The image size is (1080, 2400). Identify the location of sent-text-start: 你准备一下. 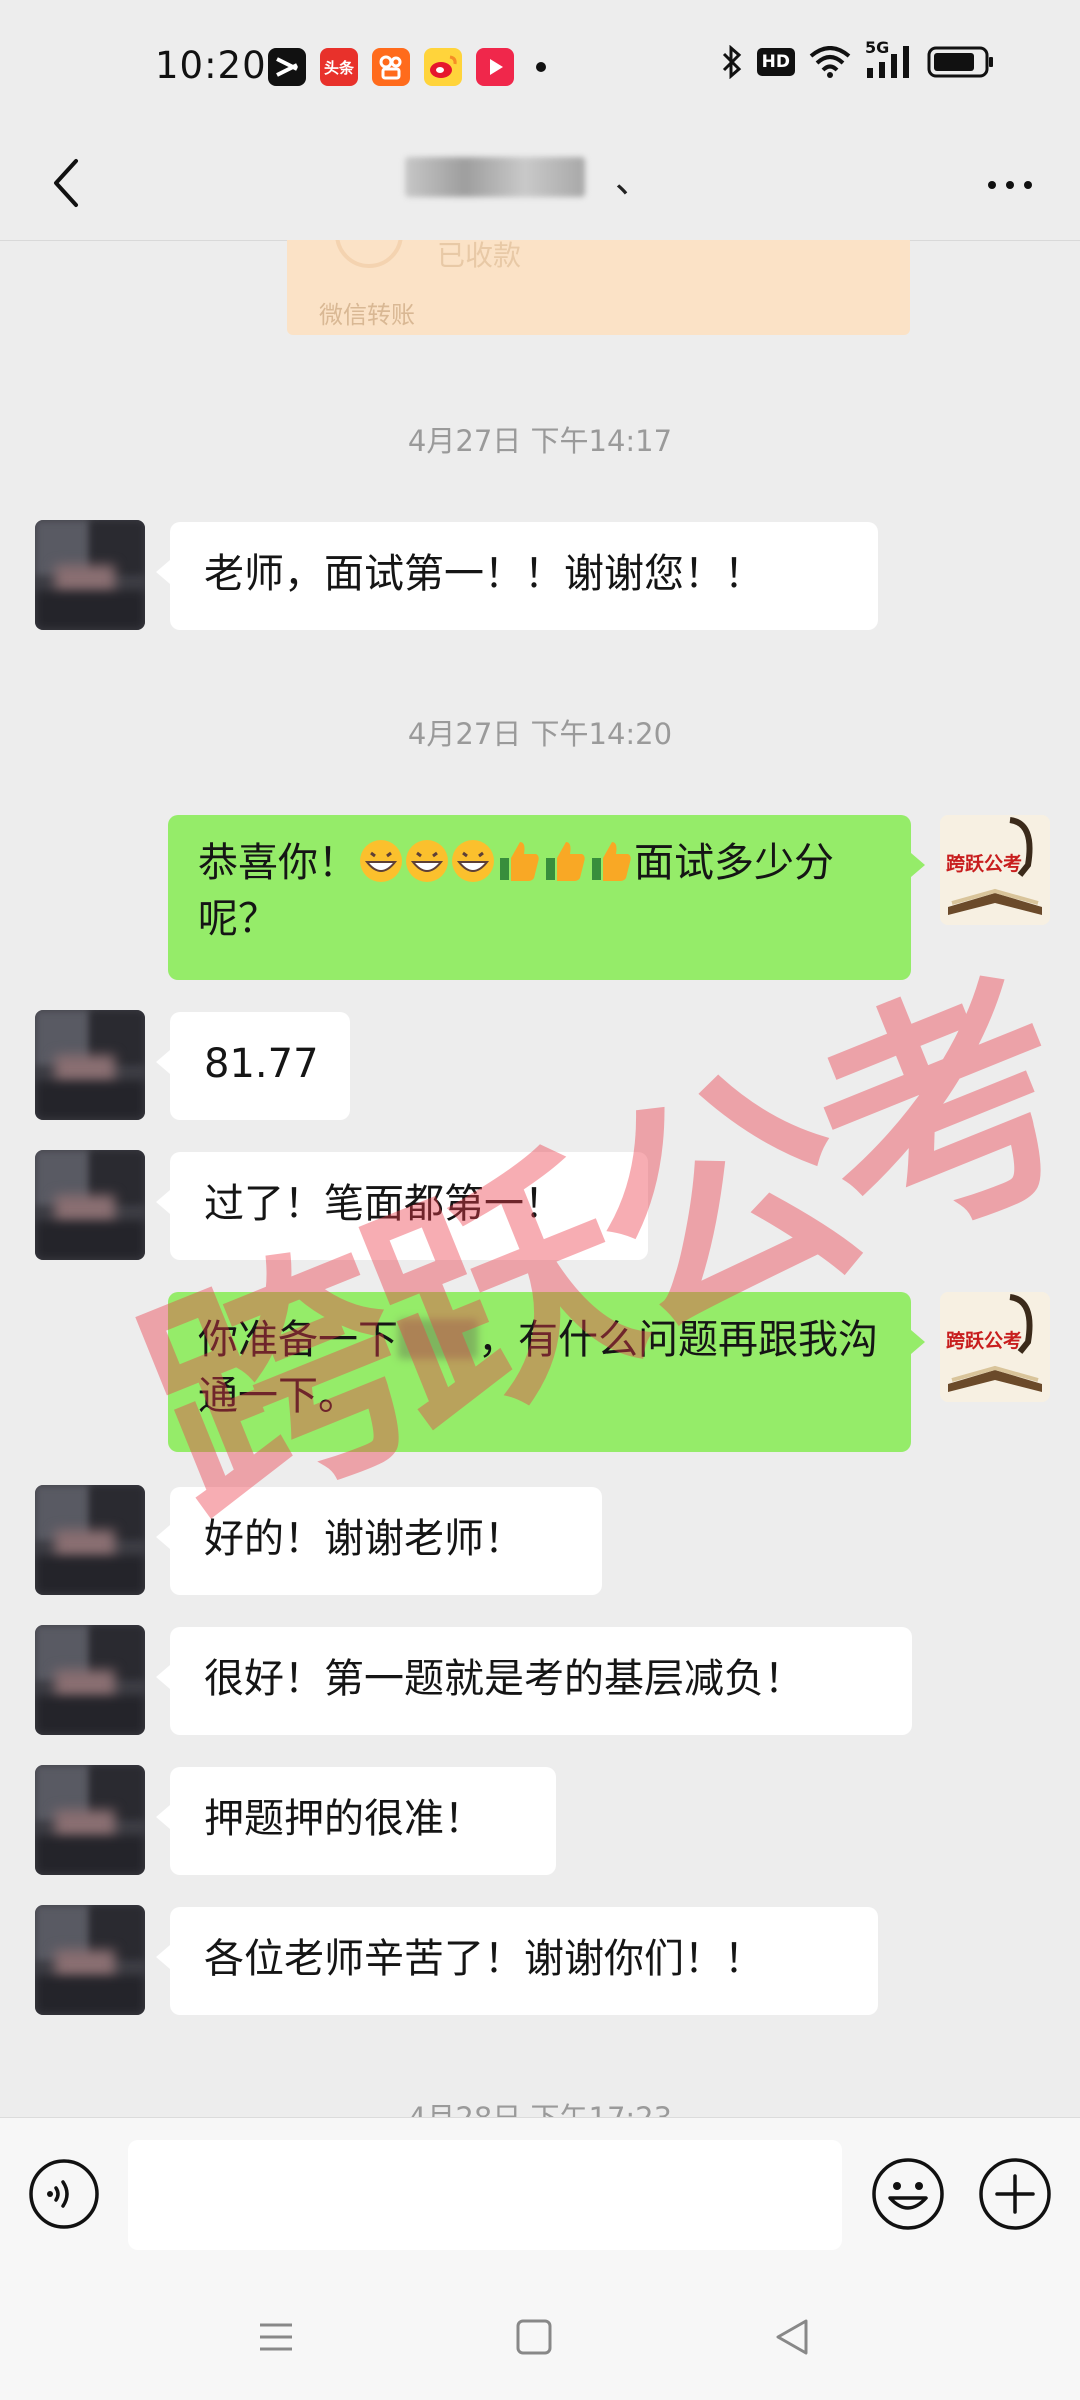
(298, 1340).